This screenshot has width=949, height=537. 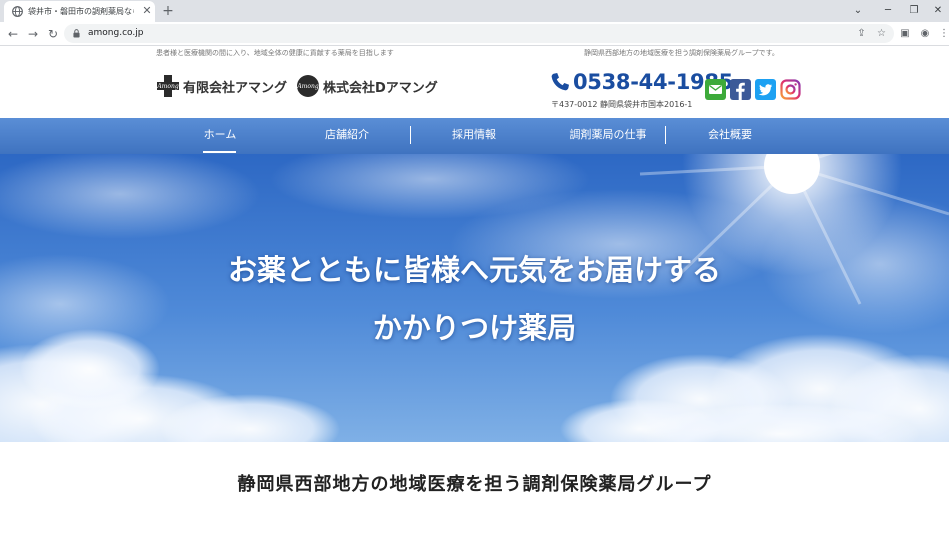 I want to click on twitter-icon, so click(x=765, y=89).